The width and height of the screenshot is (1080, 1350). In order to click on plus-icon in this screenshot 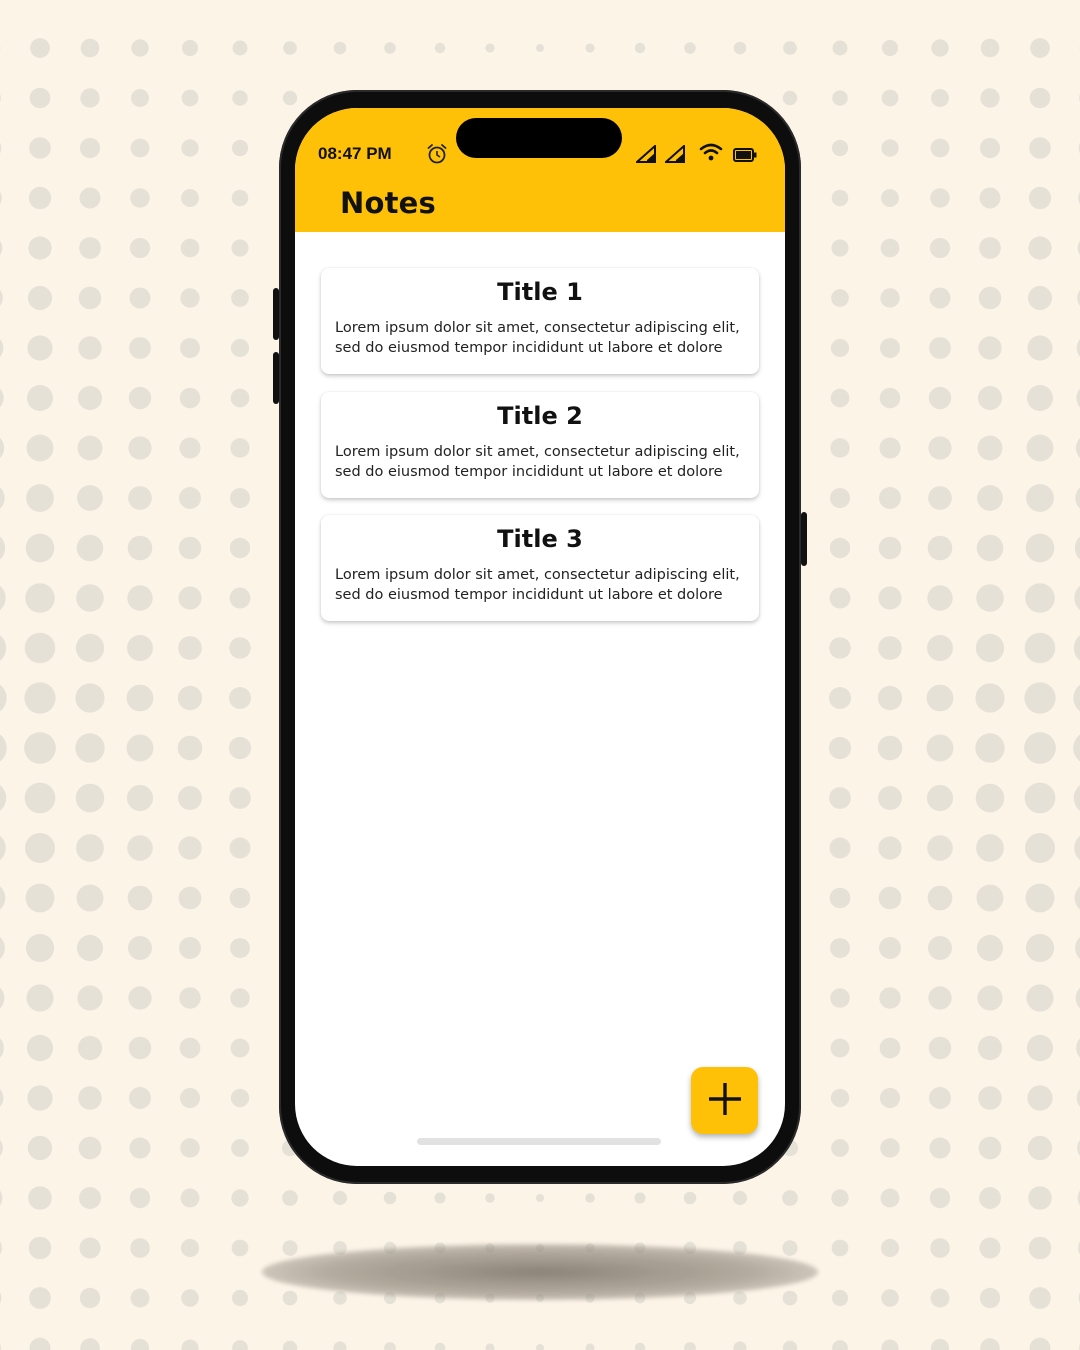, I will do `click(725, 1101)`.